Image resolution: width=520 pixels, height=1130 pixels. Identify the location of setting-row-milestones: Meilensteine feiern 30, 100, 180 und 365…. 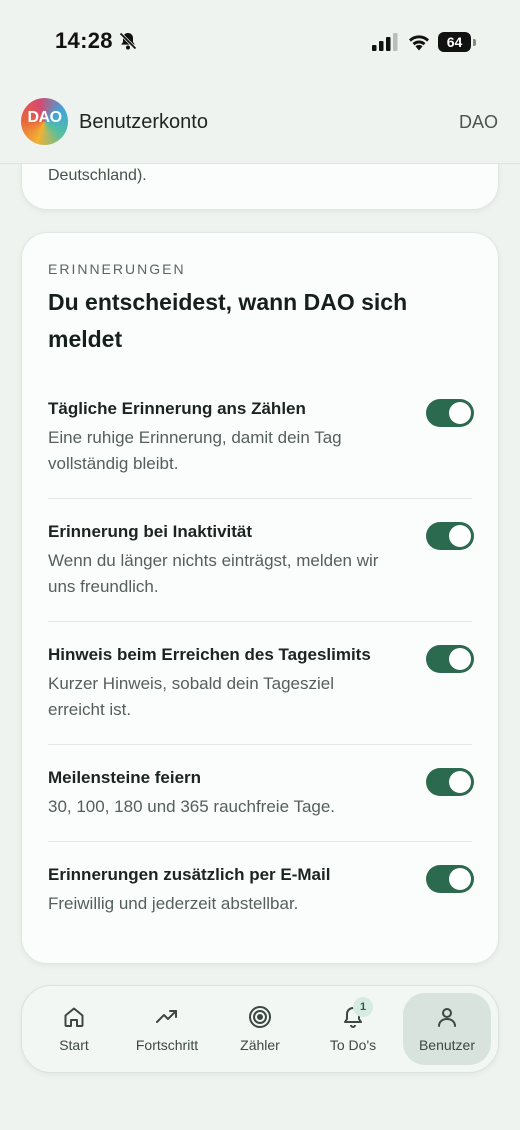
(261, 795).